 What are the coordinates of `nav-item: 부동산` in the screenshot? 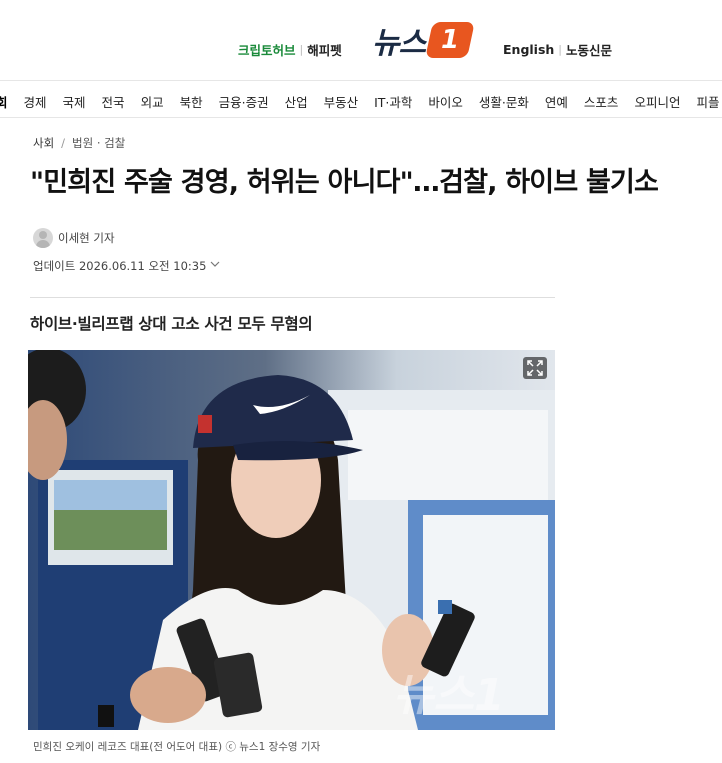 It's located at (341, 101).